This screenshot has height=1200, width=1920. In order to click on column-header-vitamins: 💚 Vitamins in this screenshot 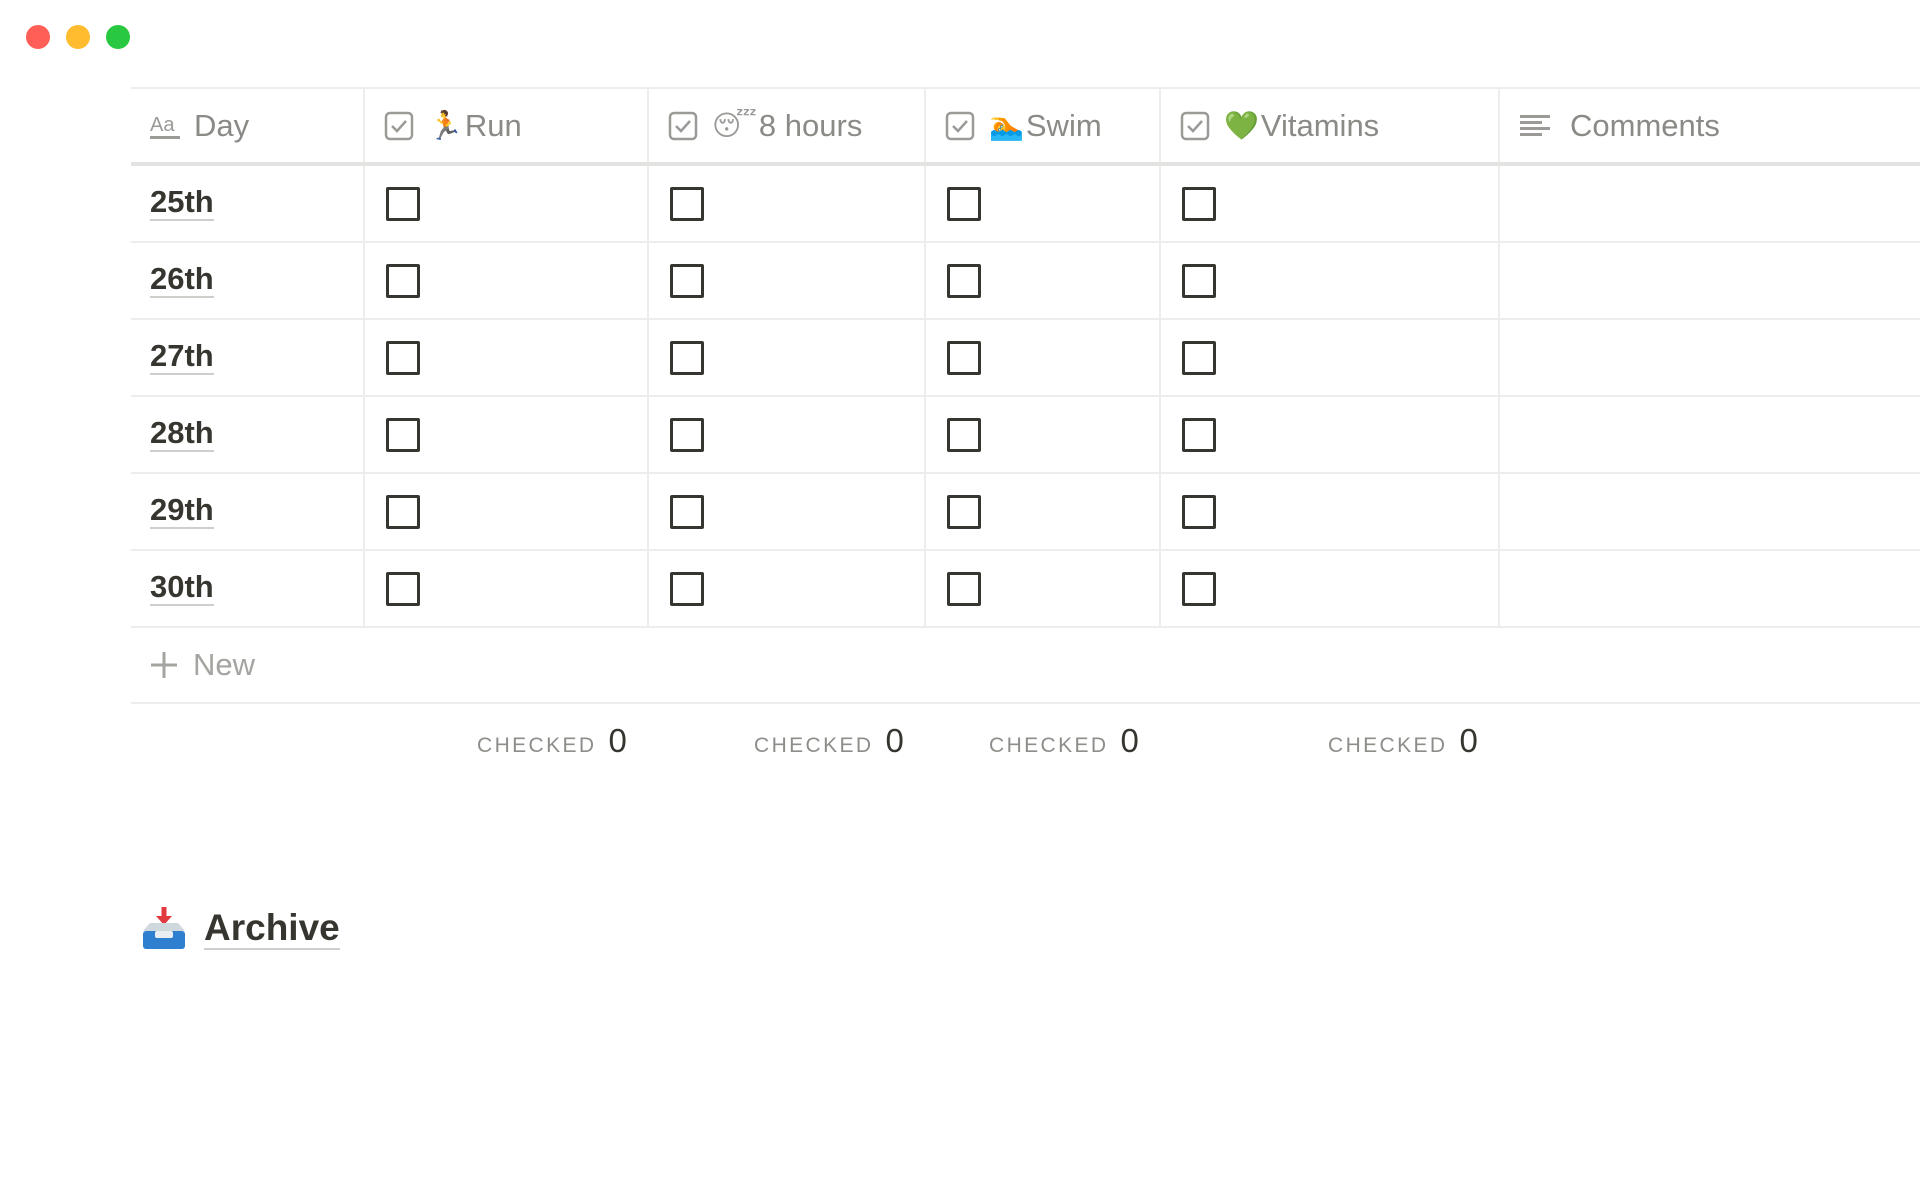, I will do `click(1330, 125)`.